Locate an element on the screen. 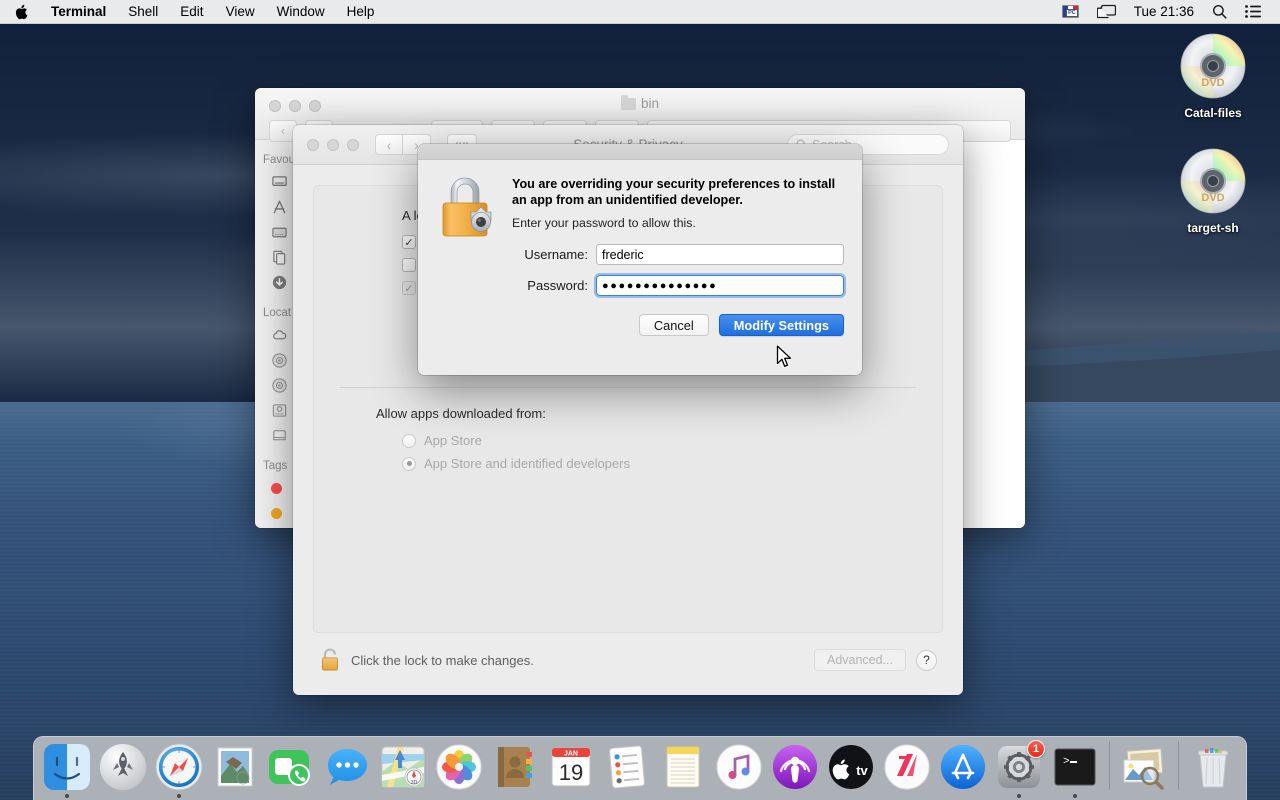 The height and width of the screenshot is (800, 1280). dock-item-safari is located at coordinates (179, 770).